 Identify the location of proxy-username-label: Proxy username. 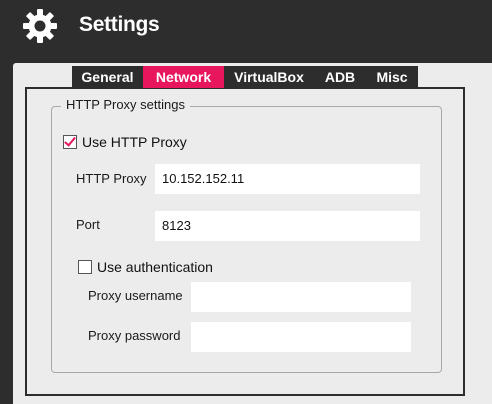
(135, 295).